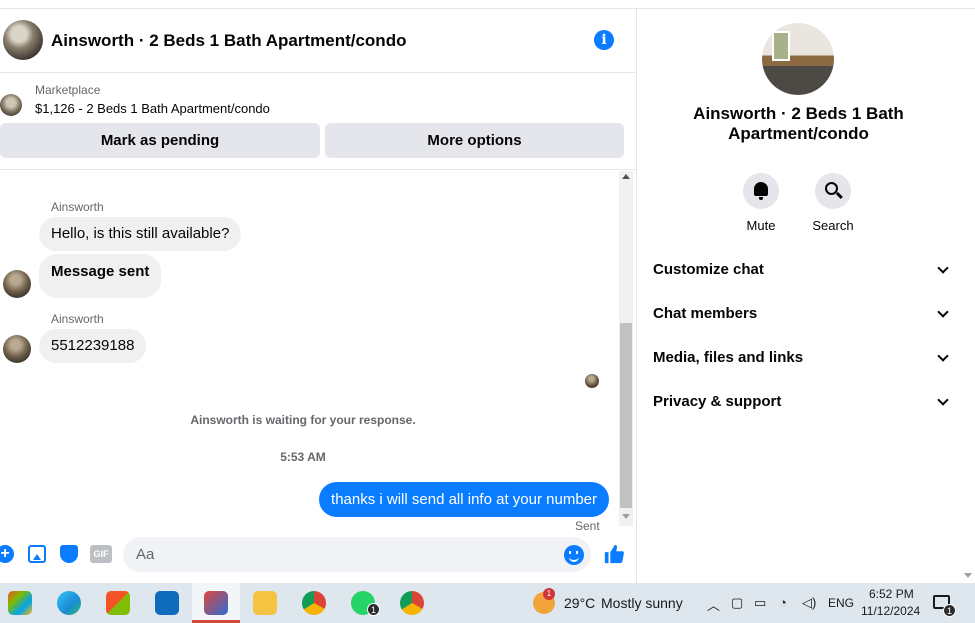 The height and width of the screenshot is (623, 975). I want to click on thumbs-up-icon, so click(614, 554).